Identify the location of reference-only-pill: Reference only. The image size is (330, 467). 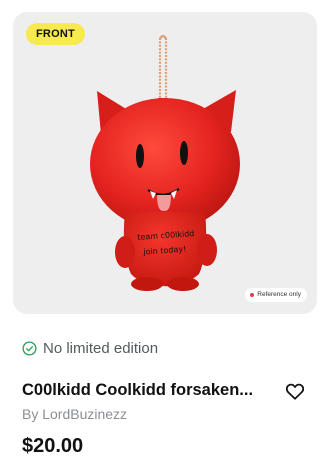
(276, 295).